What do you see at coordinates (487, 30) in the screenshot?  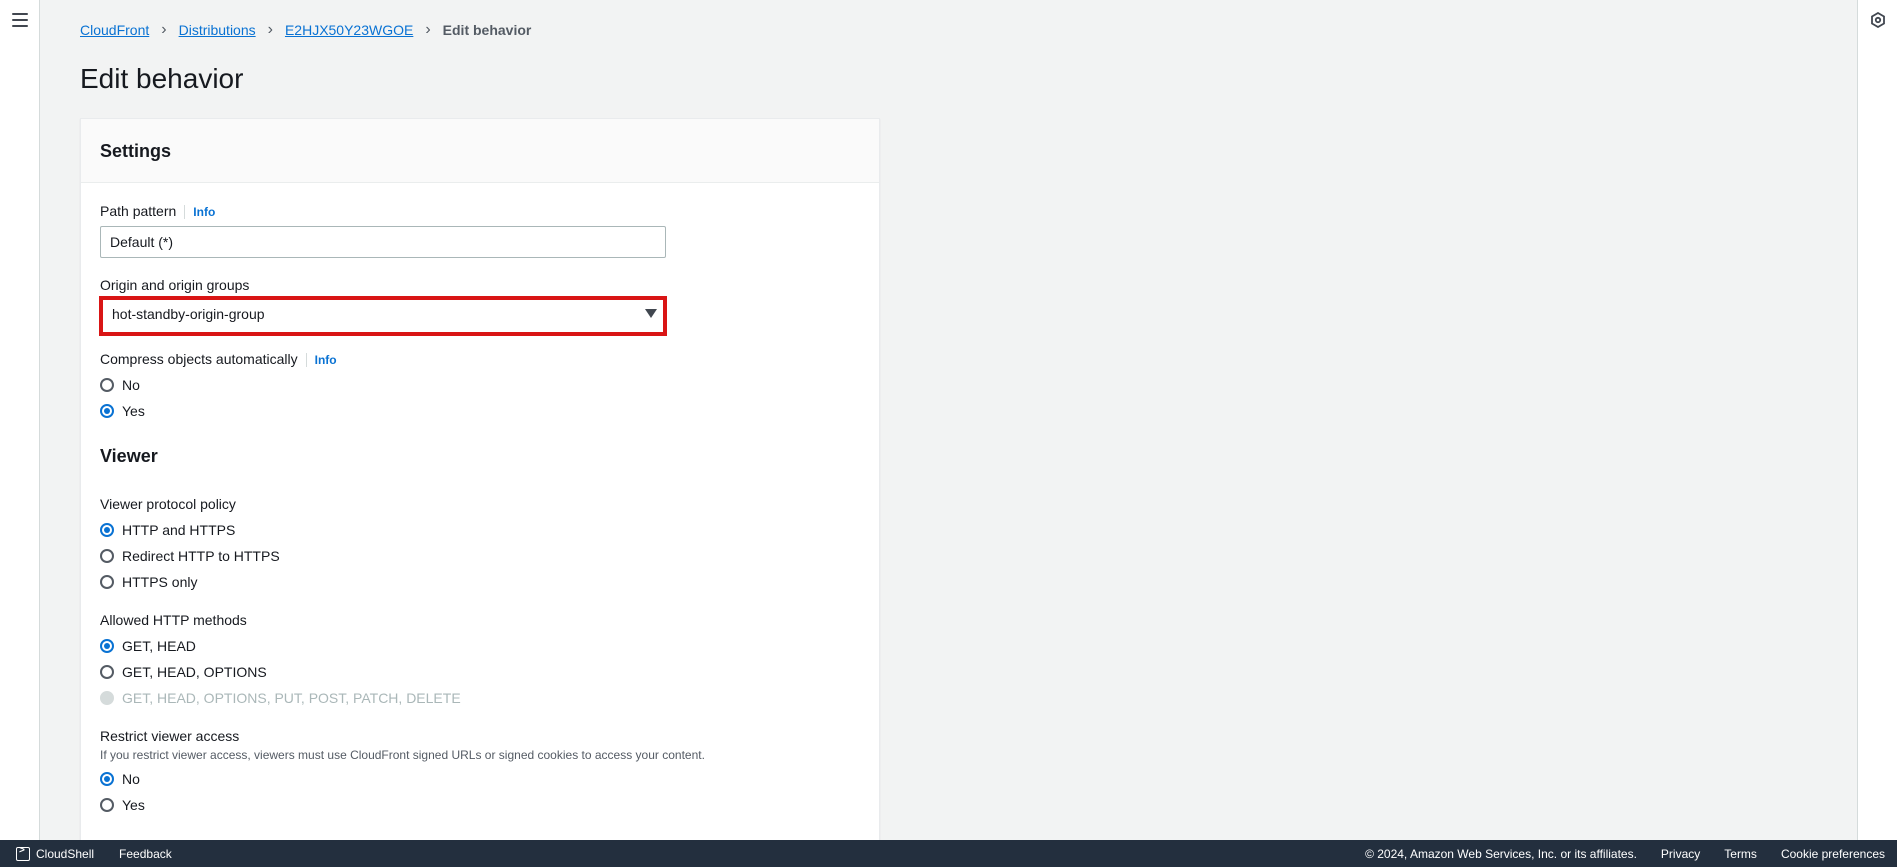 I see `breadcrumb-current: Edit behavior` at bounding box center [487, 30].